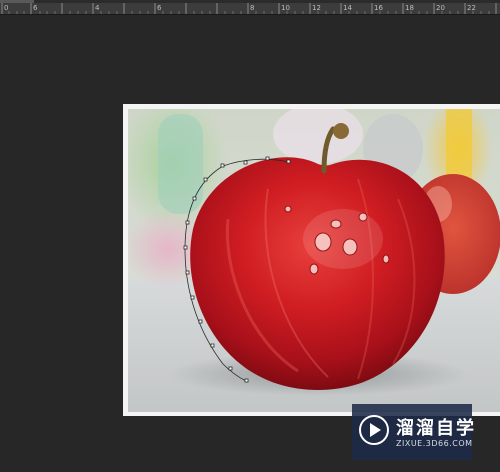 This screenshot has width=500, height=472. I want to click on ruler-ticks: 0 6 4 6 8 10 12 14 16 18 20 22, so click(249, 8).